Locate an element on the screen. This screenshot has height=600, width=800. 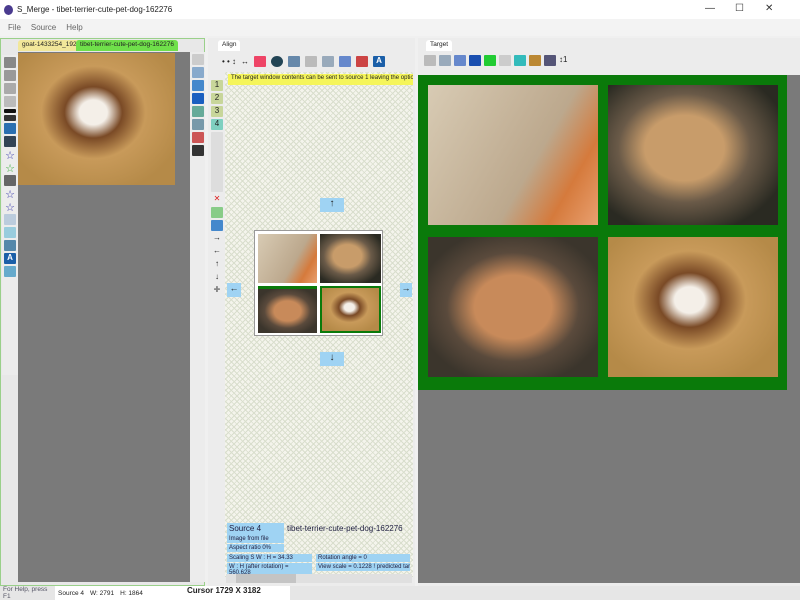
menu-help: Help is located at coordinates (74, 27).